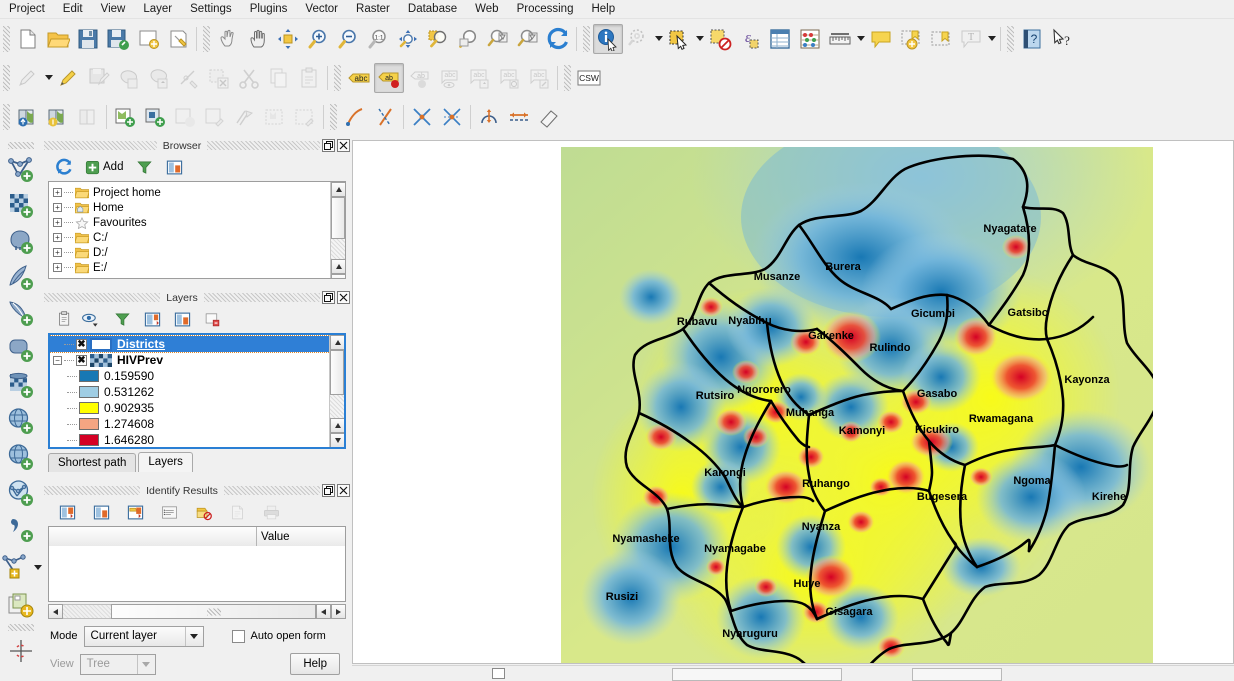 The height and width of the screenshot is (681, 1234). I want to click on map-tips-icon, so click(881, 39).